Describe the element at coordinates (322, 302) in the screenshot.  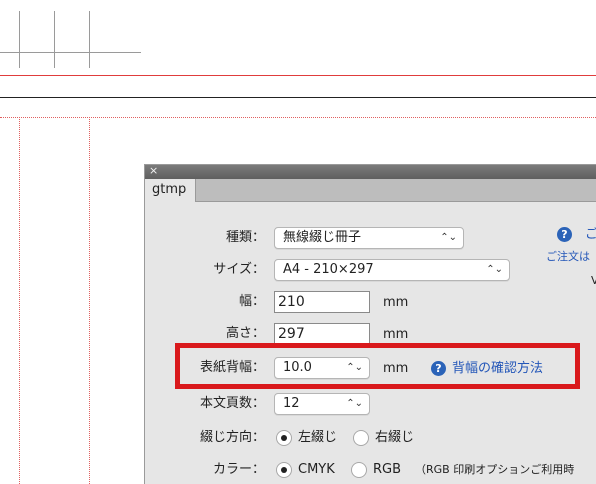
I see `width-field: 210` at that location.